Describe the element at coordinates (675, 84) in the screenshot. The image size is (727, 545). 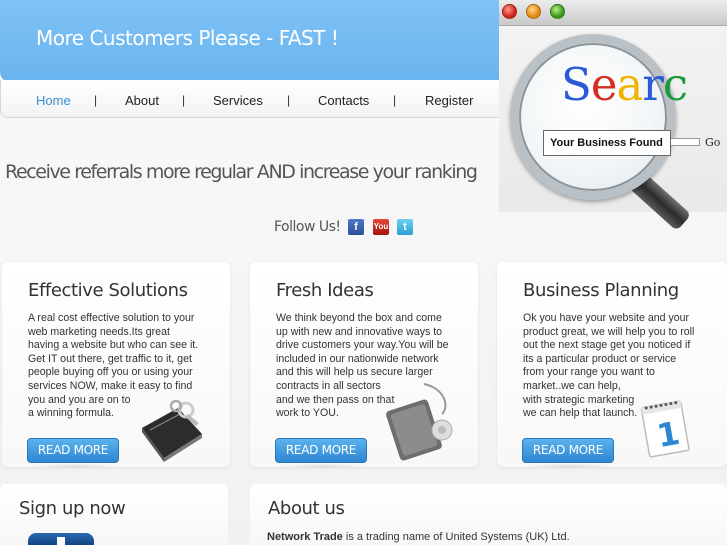
I see `logo-letter: c` at that location.